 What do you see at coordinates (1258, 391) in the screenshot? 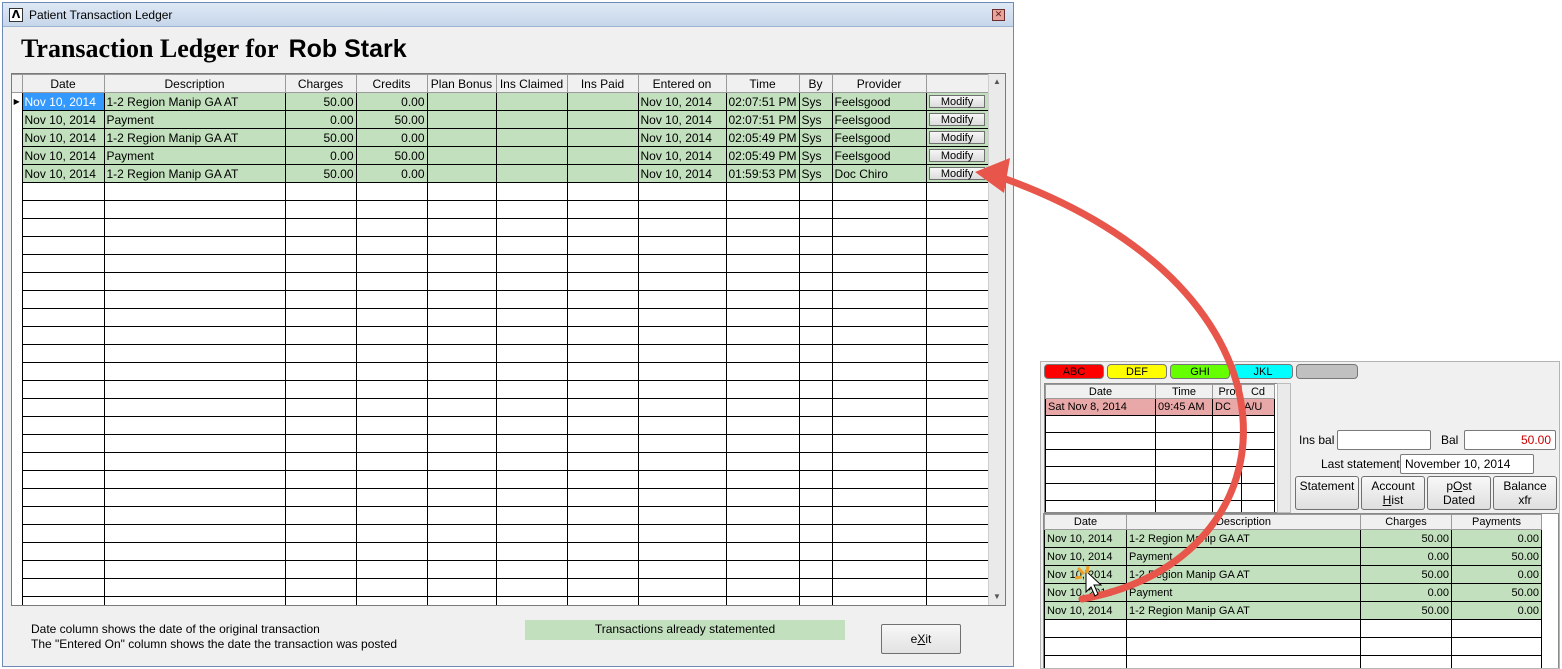
I see `appointment-header-3: Cd` at bounding box center [1258, 391].